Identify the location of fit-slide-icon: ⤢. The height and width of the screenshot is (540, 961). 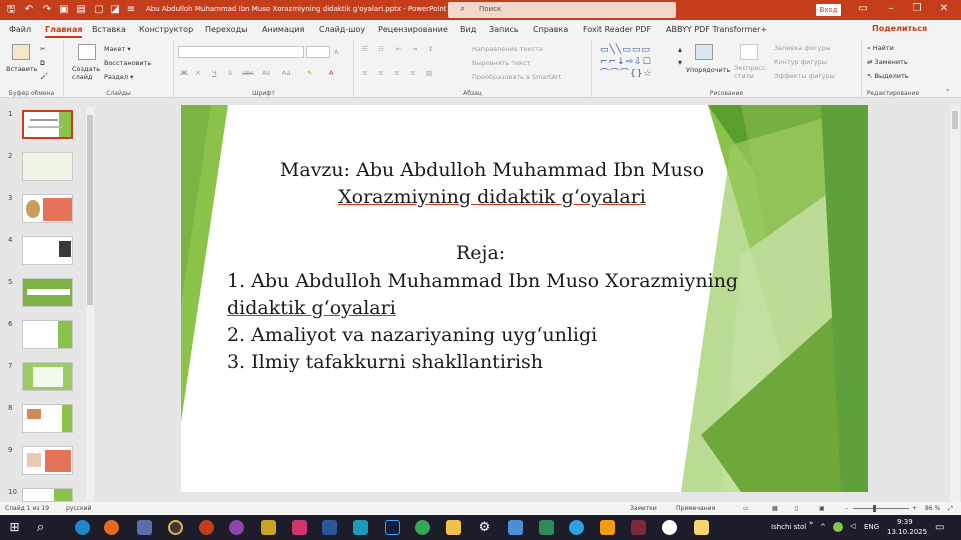
(950, 509).